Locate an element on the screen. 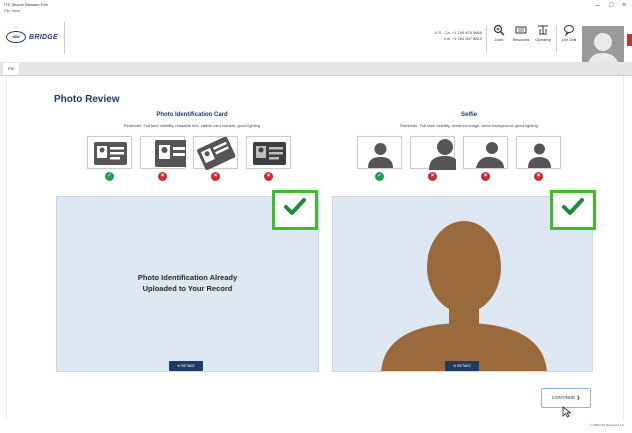 This screenshot has height=433, width=632. continue-button: CONTINUE ❯ is located at coordinates (566, 398).